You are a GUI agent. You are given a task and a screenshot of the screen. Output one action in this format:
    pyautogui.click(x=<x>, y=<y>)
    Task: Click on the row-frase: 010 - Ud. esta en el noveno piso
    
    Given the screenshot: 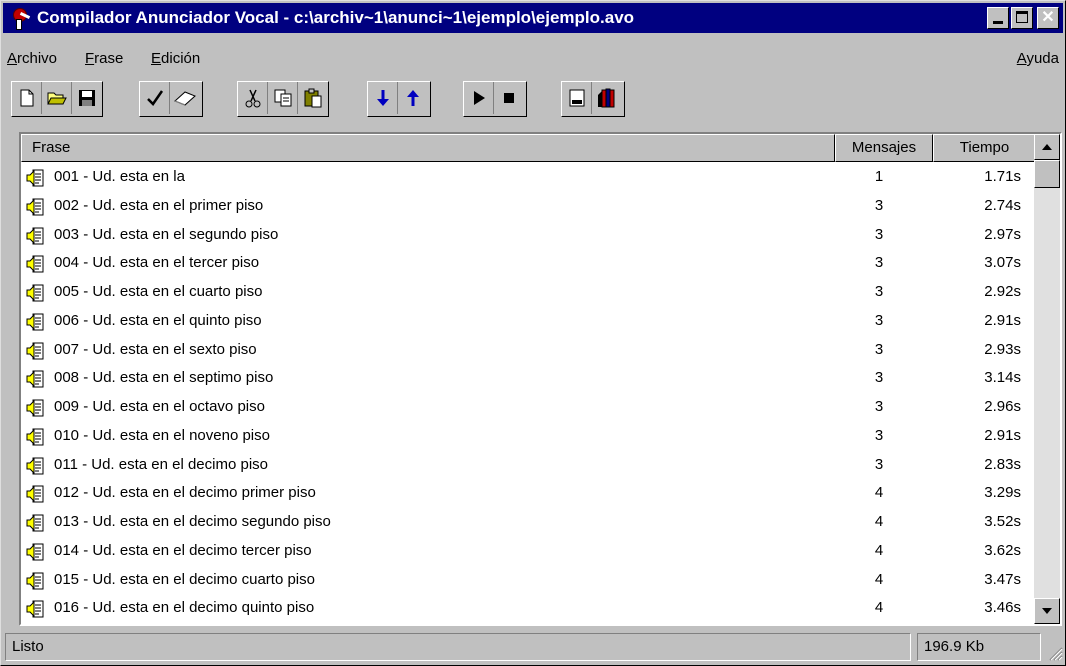 What is the action you would take?
    pyautogui.click(x=162, y=435)
    